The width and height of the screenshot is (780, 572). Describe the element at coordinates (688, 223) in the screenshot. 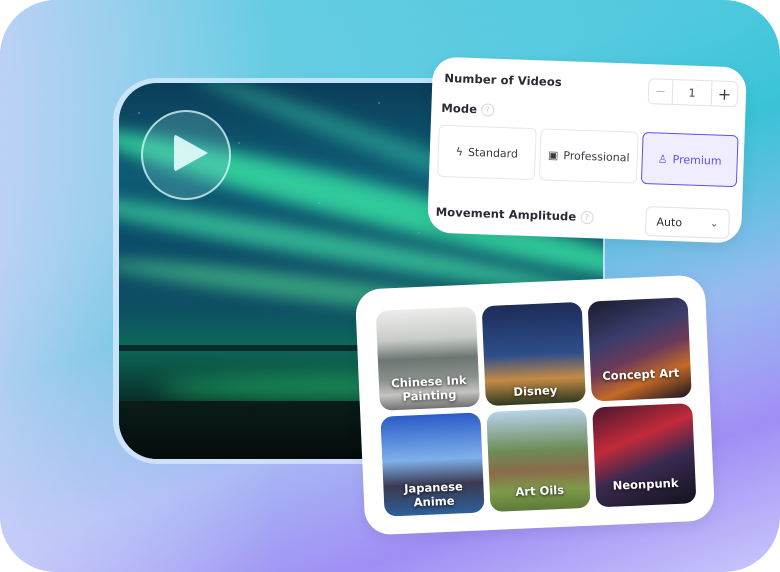

I see `movement-amplitude-select: Auto ⌄` at that location.